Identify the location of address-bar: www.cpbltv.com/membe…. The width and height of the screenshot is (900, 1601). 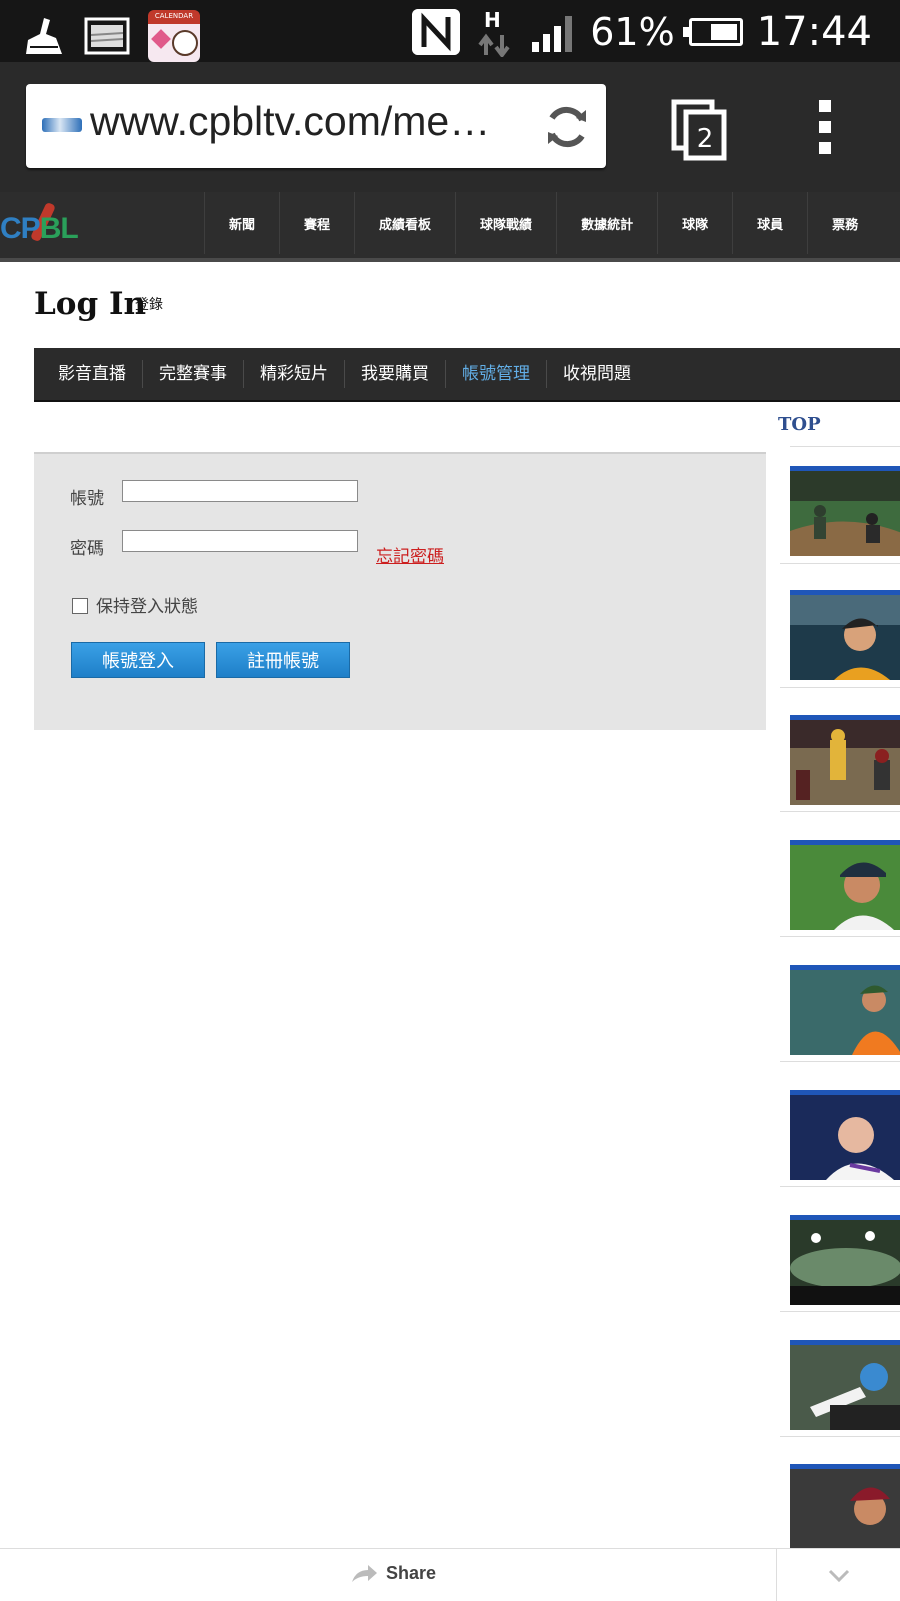
(316, 126).